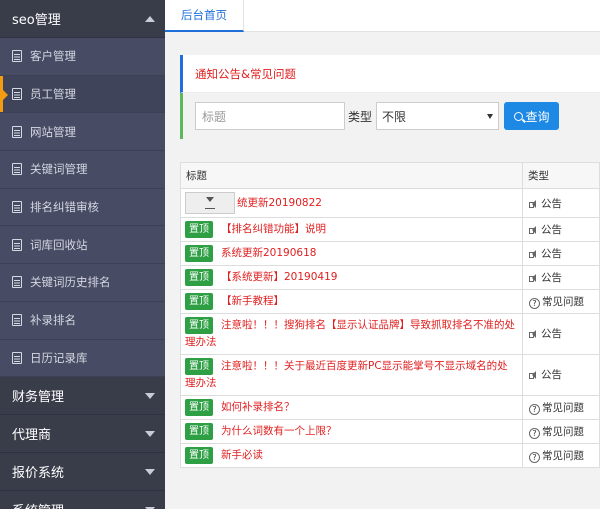 Image resolution: width=600 pixels, height=509 pixels. I want to click on sidebar-item-customers: 客户管理, so click(82, 57).